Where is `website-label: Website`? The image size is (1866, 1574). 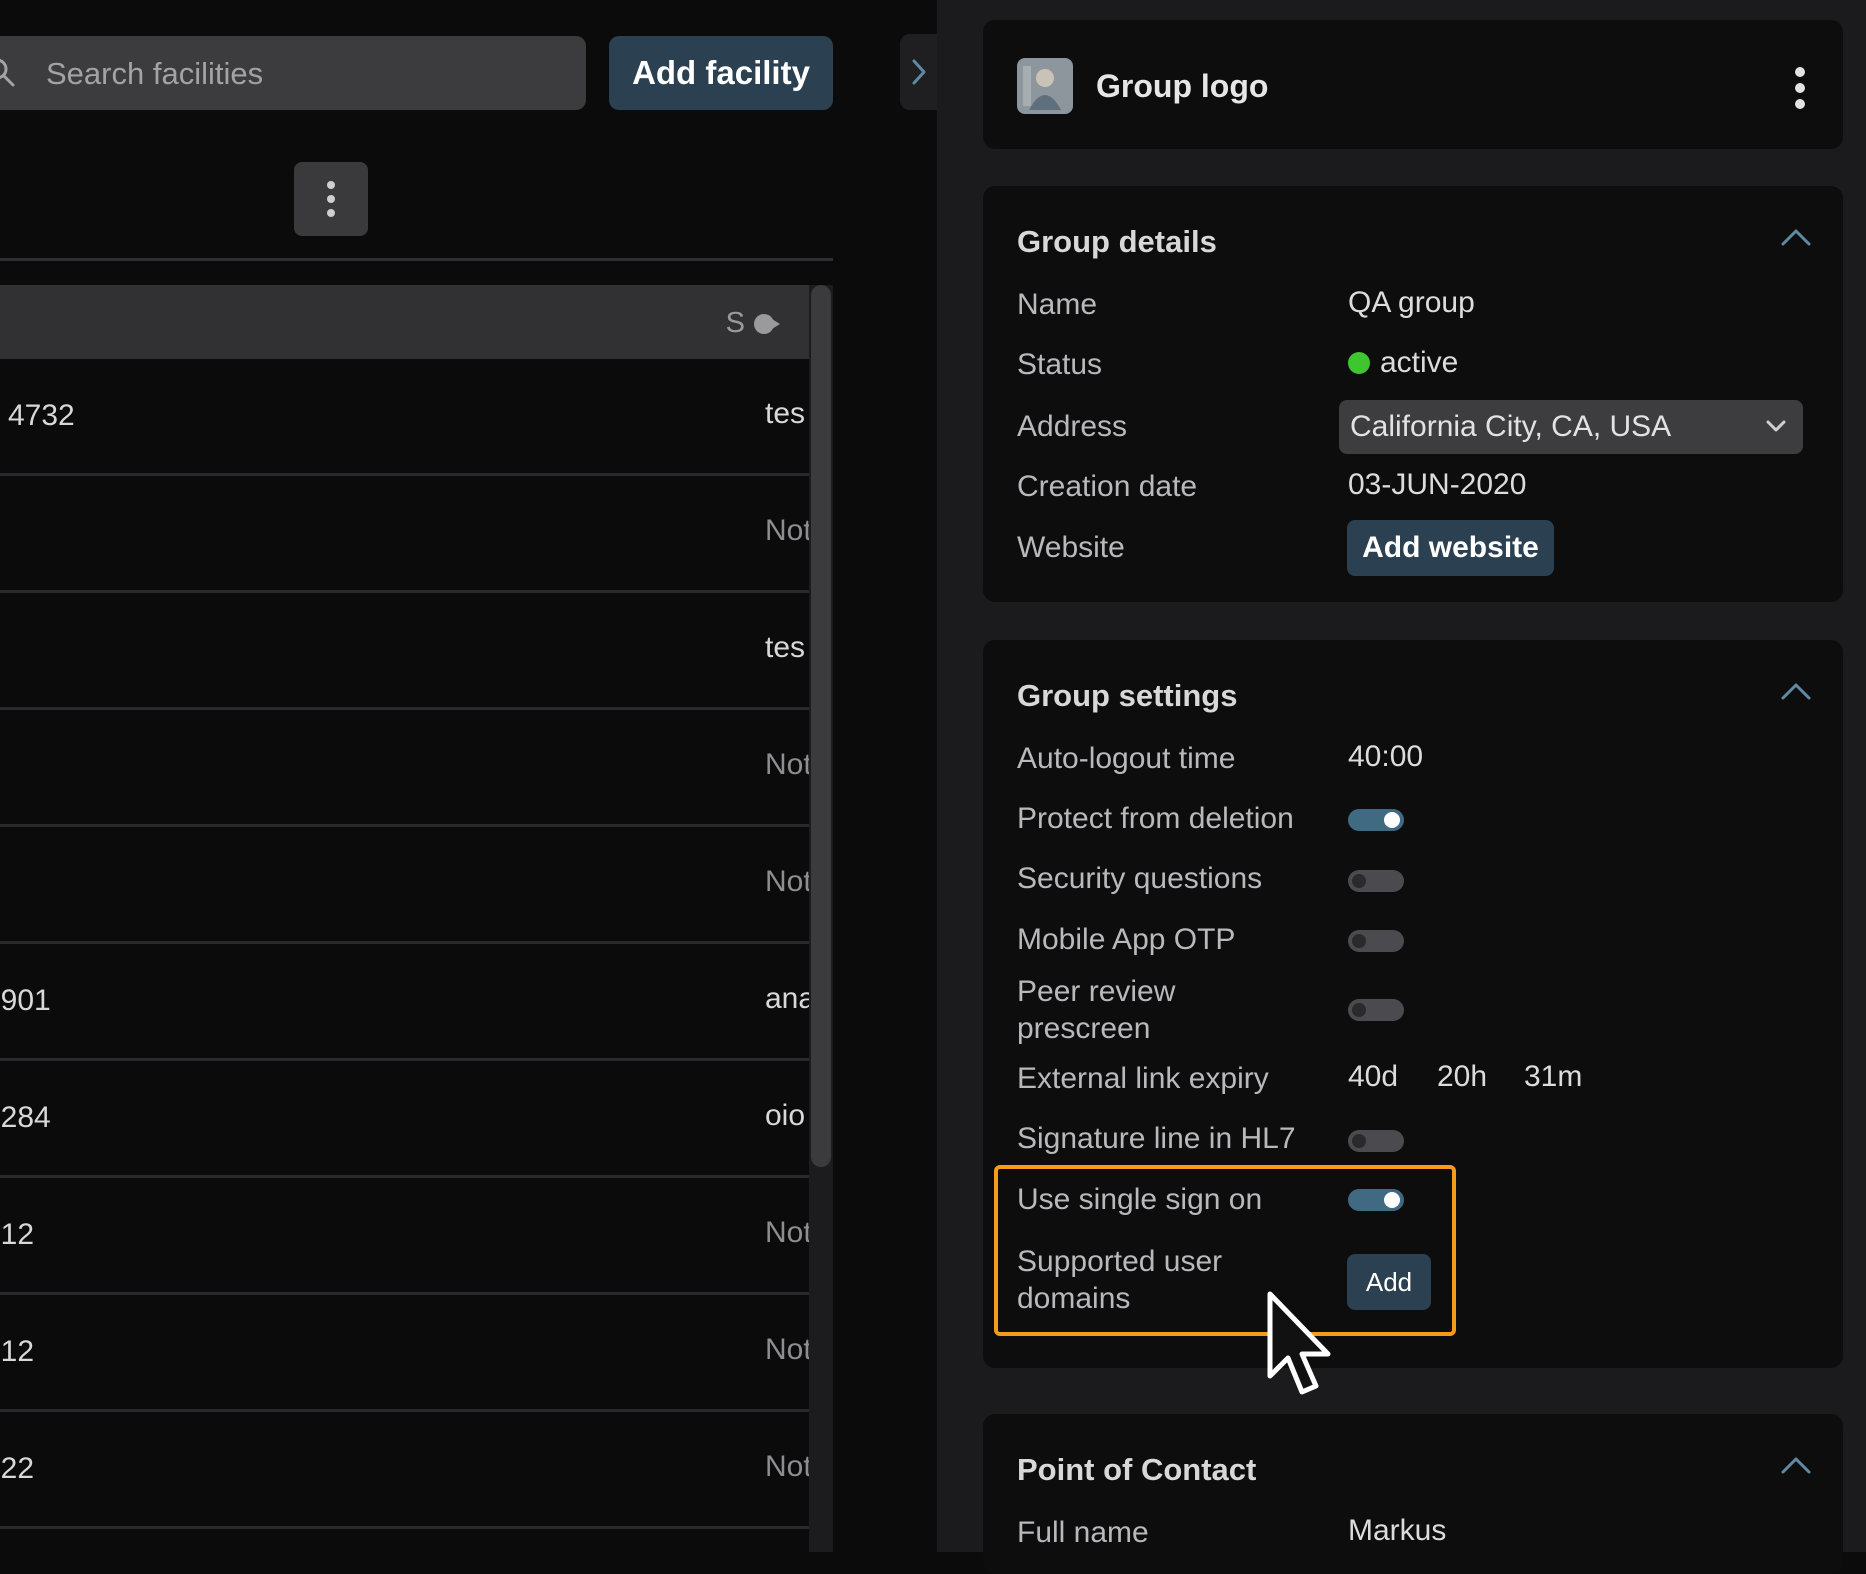
website-label: Website is located at coordinates (1071, 547).